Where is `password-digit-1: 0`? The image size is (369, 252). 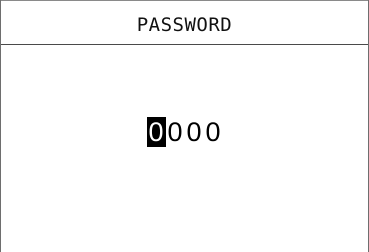 password-digit-1: 0 is located at coordinates (156, 132).